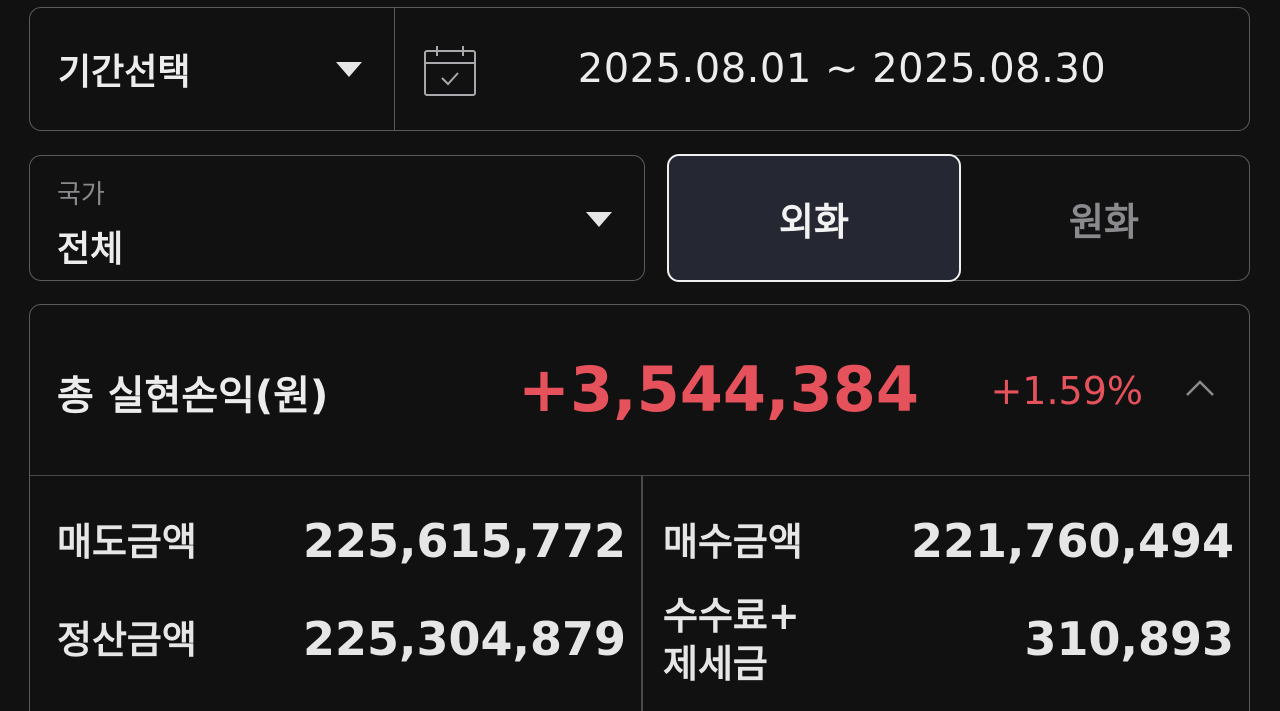 This screenshot has height=711, width=1280. I want to click on sell-amount-label: 매도금액, so click(127, 542).